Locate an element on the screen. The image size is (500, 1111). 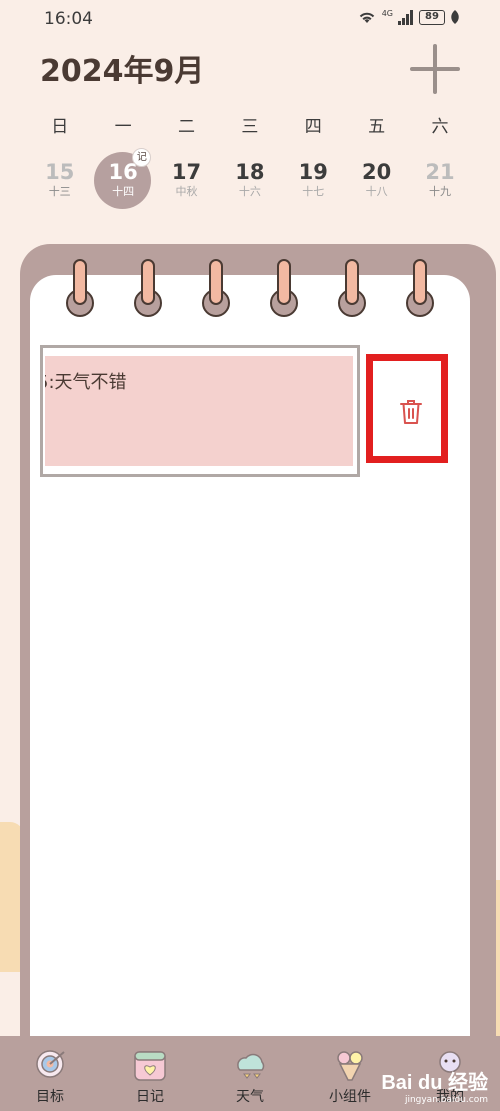
baidu-watermark: Bai du 经验 jingyan.baidu.com is located at coordinates (434, 1085).